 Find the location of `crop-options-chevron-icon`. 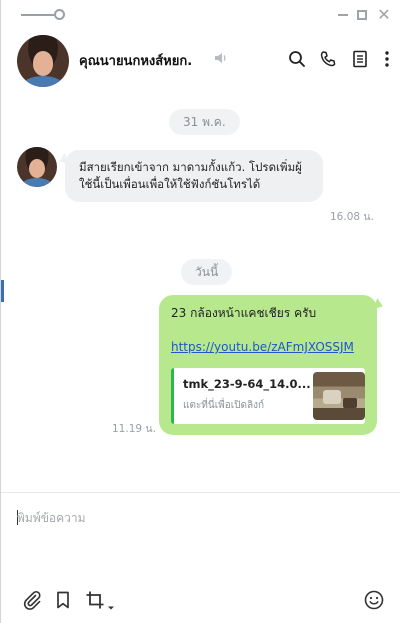

crop-options-chevron-icon is located at coordinates (111, 603).